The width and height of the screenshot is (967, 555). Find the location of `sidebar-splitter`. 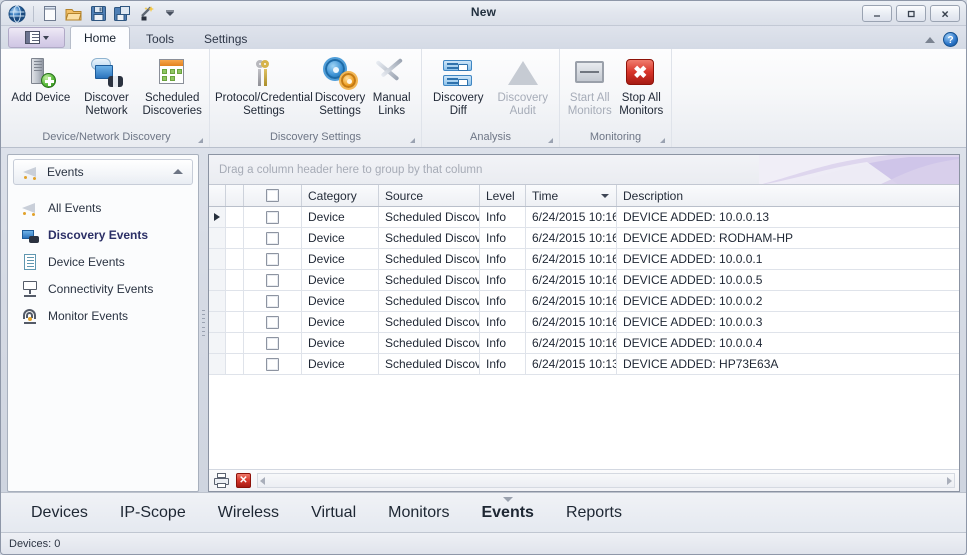

sidebar-splitter is located at coordinates (203, 323).